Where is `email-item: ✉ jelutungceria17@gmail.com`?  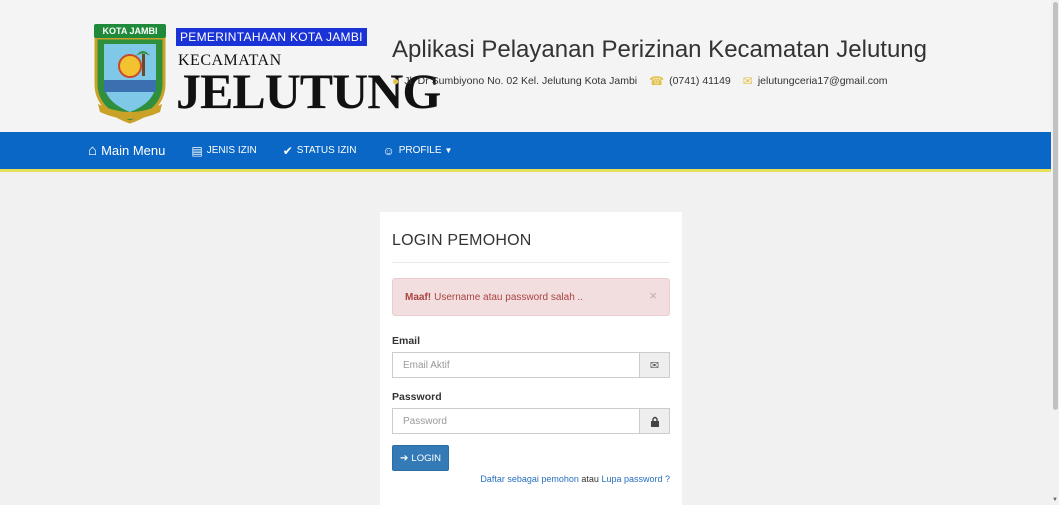 email-item: ✉ jelutungceria17@gmail.com is located at coordinates (815, 81).